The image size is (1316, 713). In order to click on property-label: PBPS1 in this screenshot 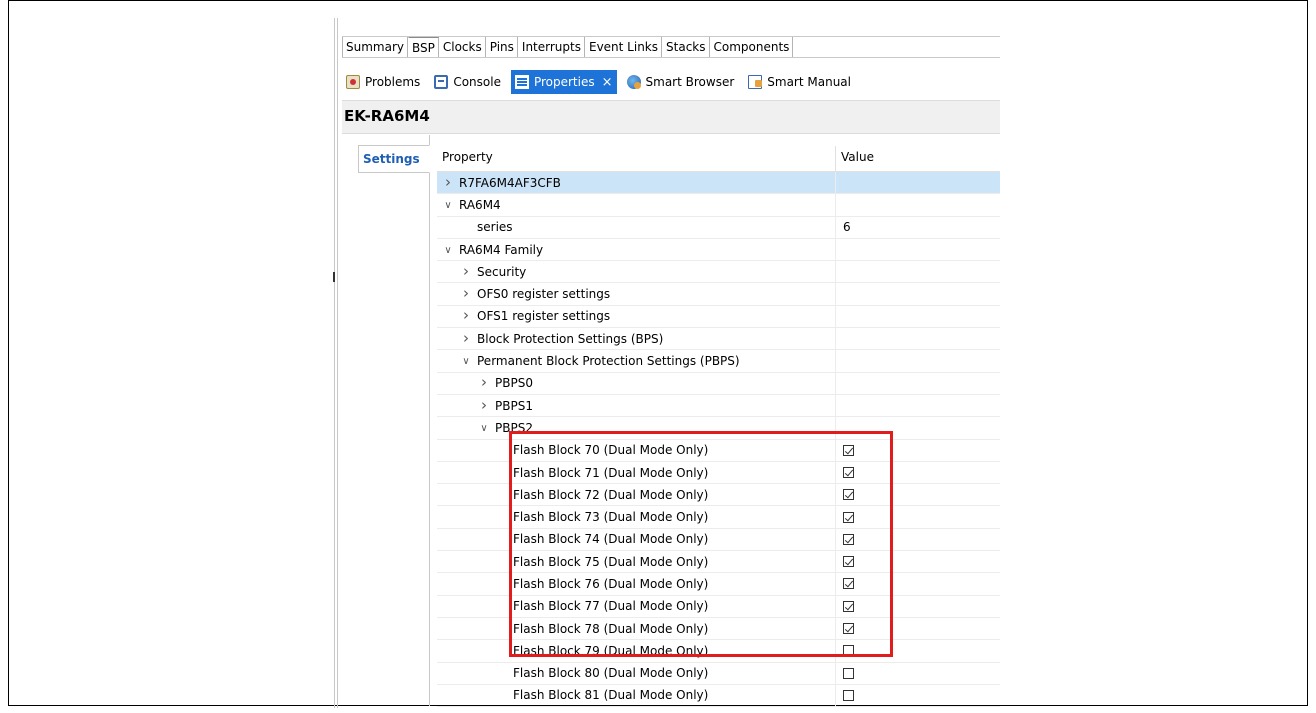, I will do `click(514, 405)`.